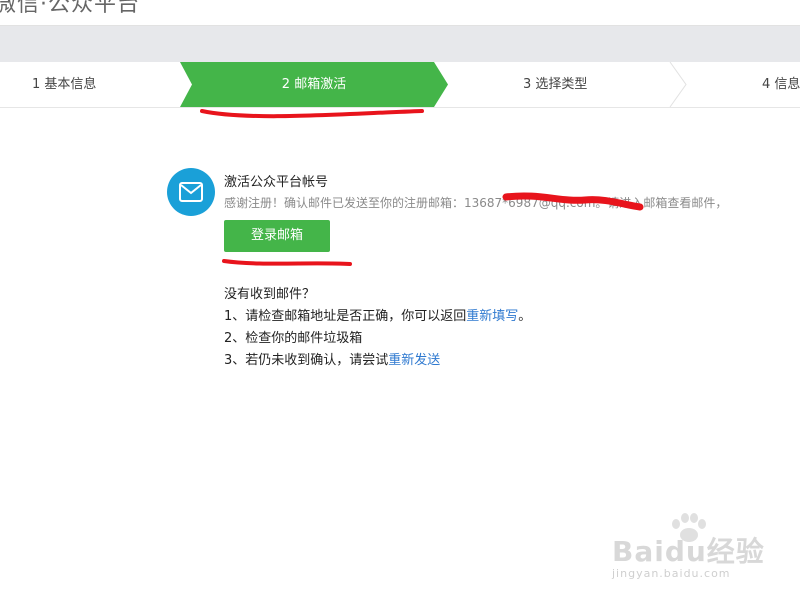  I want to click on step-choose-type: 3 选择类型, so click(555, 84).